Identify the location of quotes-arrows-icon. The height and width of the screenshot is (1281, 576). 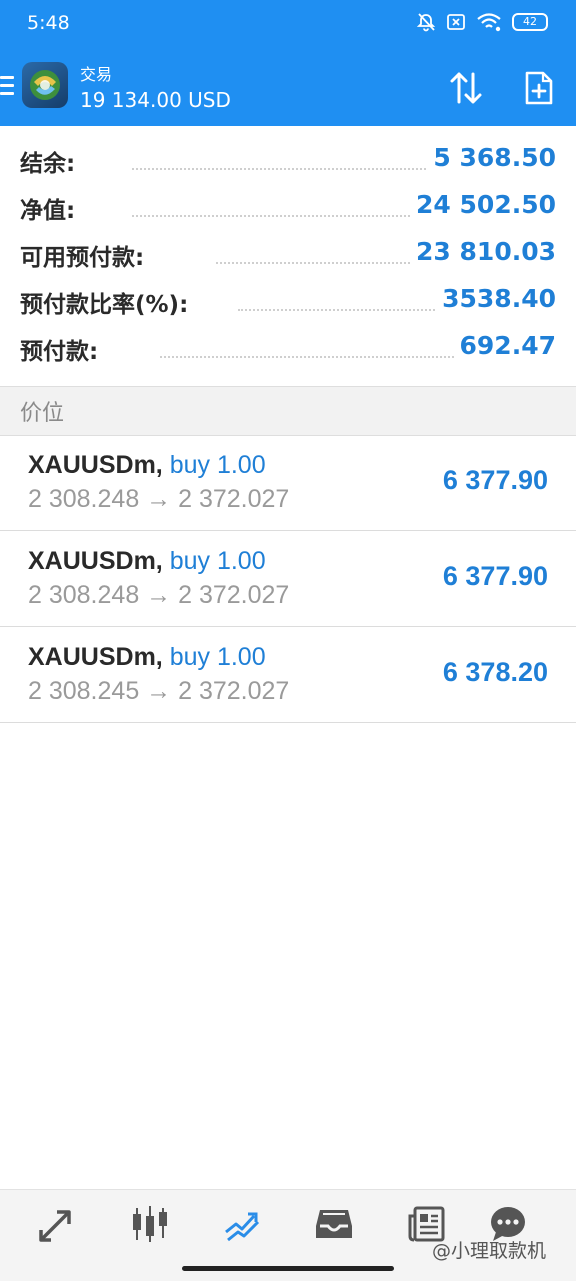
(55, 1226).